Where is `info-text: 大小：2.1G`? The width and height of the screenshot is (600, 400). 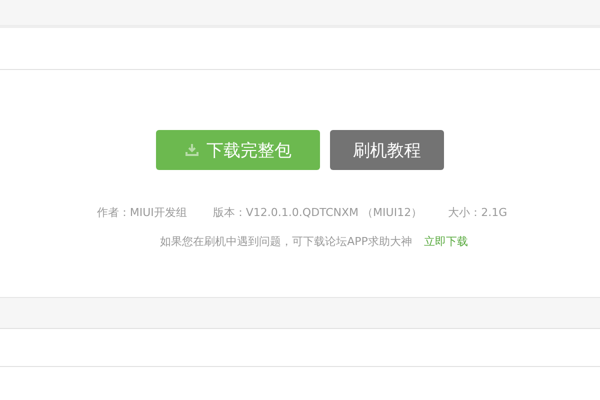
info-text: 大小：2.1G is located at coordinates (478, 212).